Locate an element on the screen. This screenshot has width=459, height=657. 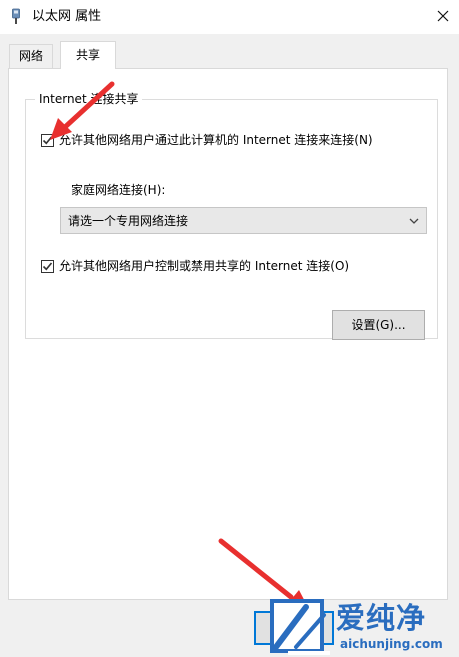
allow-connect-checkbox-row: 允许其他网络用户通过此计算机的 Internet 连接来连接(N) is located at coordinates (207, 140).